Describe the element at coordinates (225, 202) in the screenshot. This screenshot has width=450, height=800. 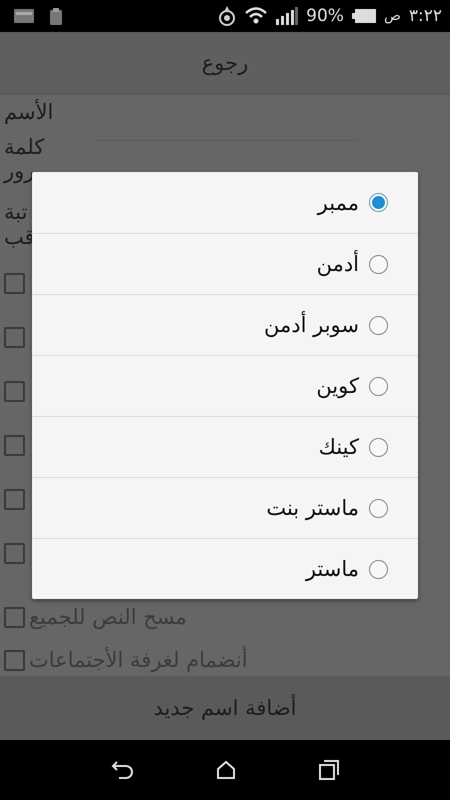
I see `radio-option: ممبر` at that location.